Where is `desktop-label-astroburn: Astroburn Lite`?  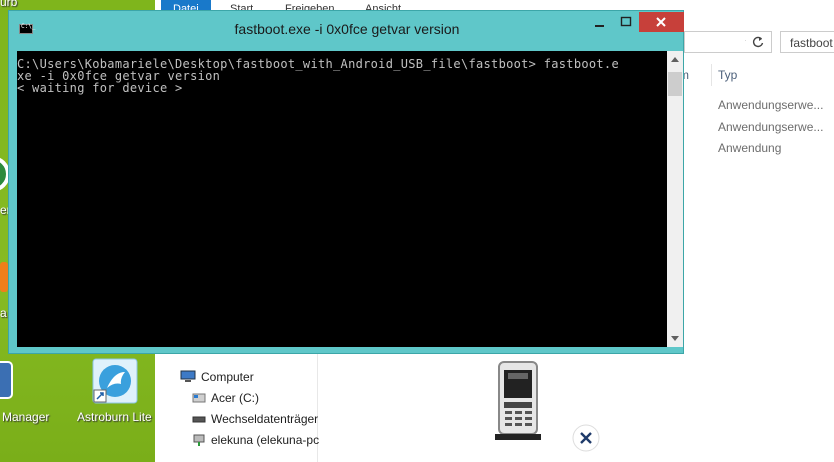
desktop-label-astroburn: Astroburn Lite is located at coordinates (114, 417).